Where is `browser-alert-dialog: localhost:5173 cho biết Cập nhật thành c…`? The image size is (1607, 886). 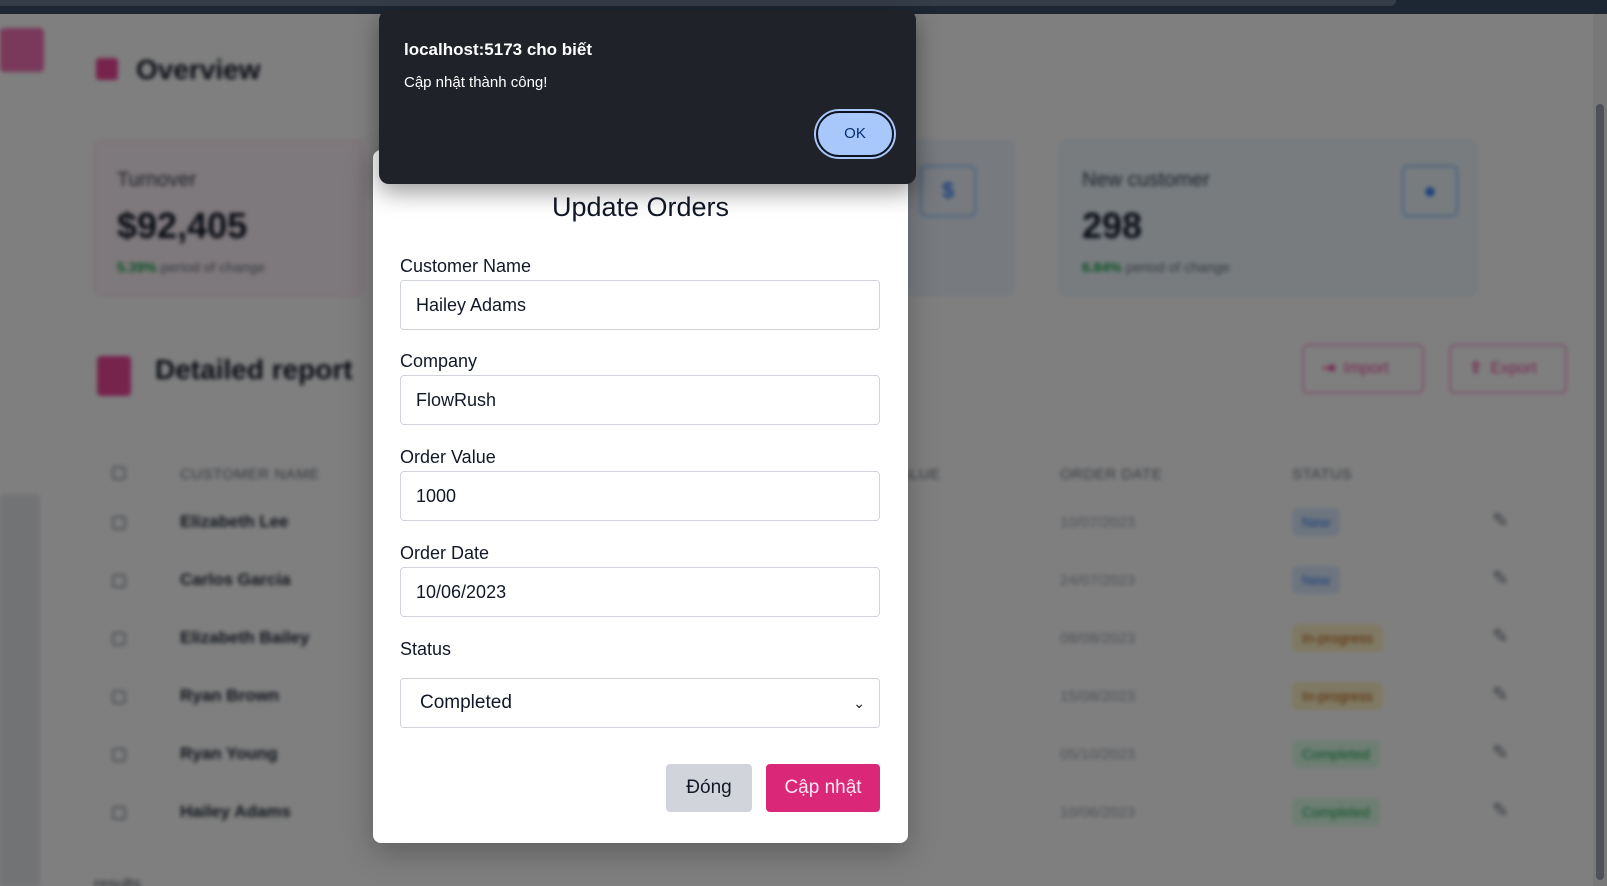 browser-alert-dialog: localhost:5173 cho biết Cập nhật thành c… is located at coordinates (647, 97).